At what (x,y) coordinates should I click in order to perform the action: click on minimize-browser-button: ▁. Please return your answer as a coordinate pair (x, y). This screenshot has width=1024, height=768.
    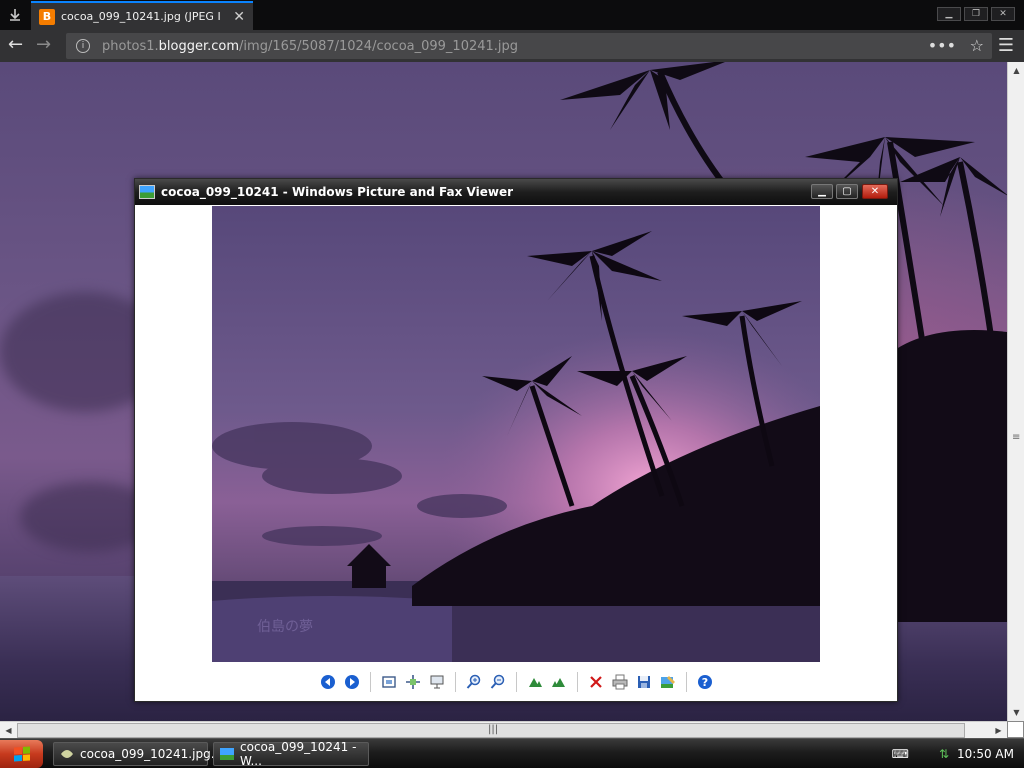
    Looking at the image, I should click on (949, 14).